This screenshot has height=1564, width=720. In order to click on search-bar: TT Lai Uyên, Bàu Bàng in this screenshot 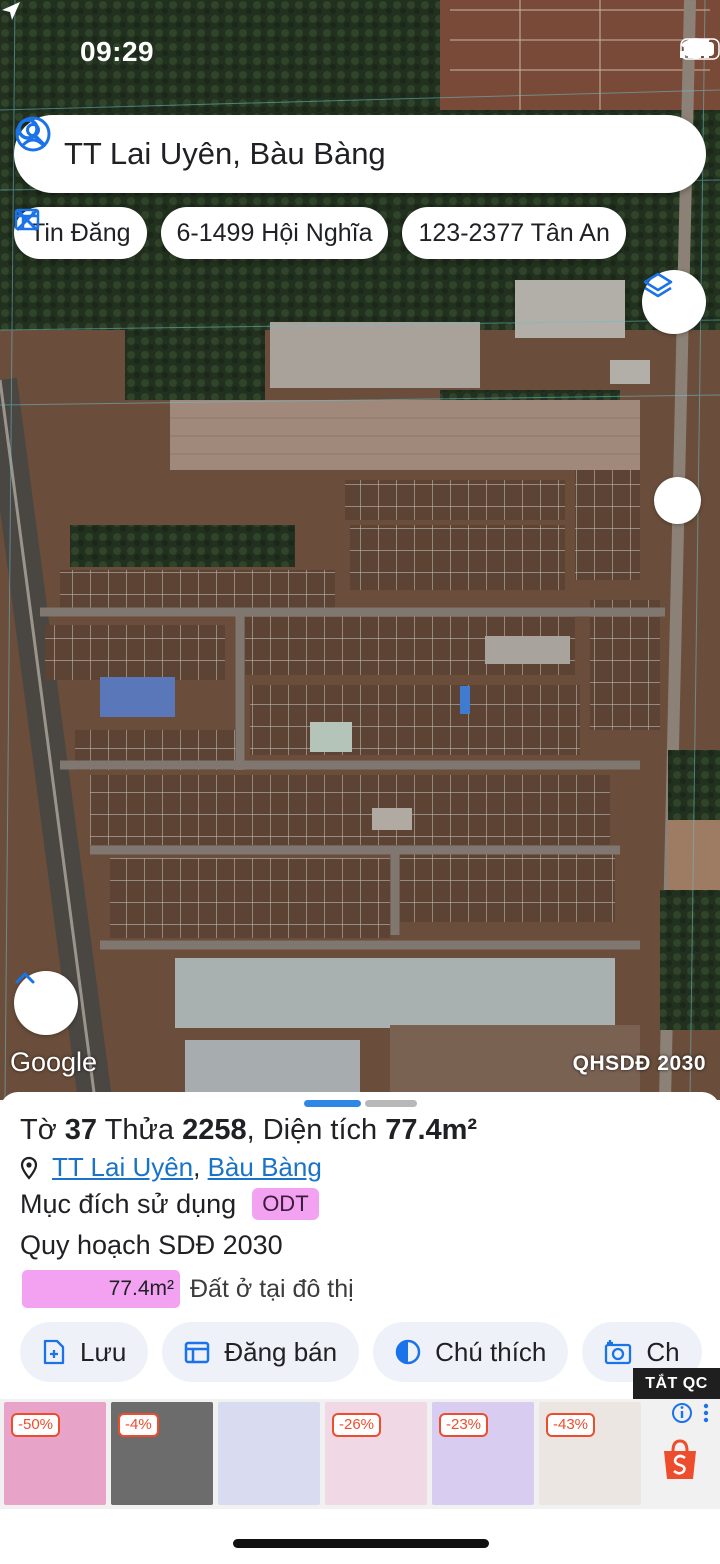, I will do `click(360, 154)`.